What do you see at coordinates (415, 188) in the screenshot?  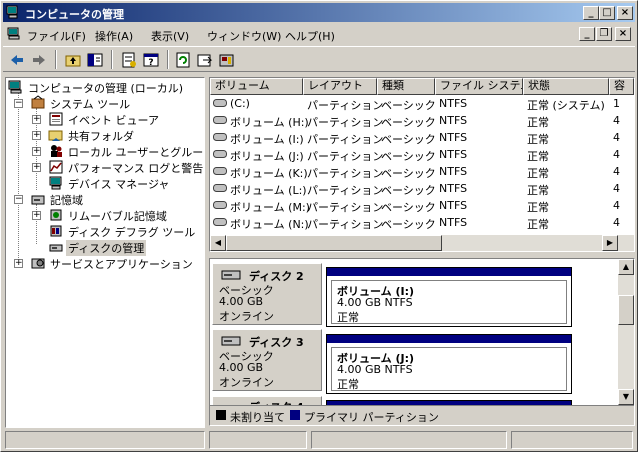 I see `list-item: ボリューム (L:) パーティション ベーシック NTFS 正常 4` at bounding box center [415, 188].